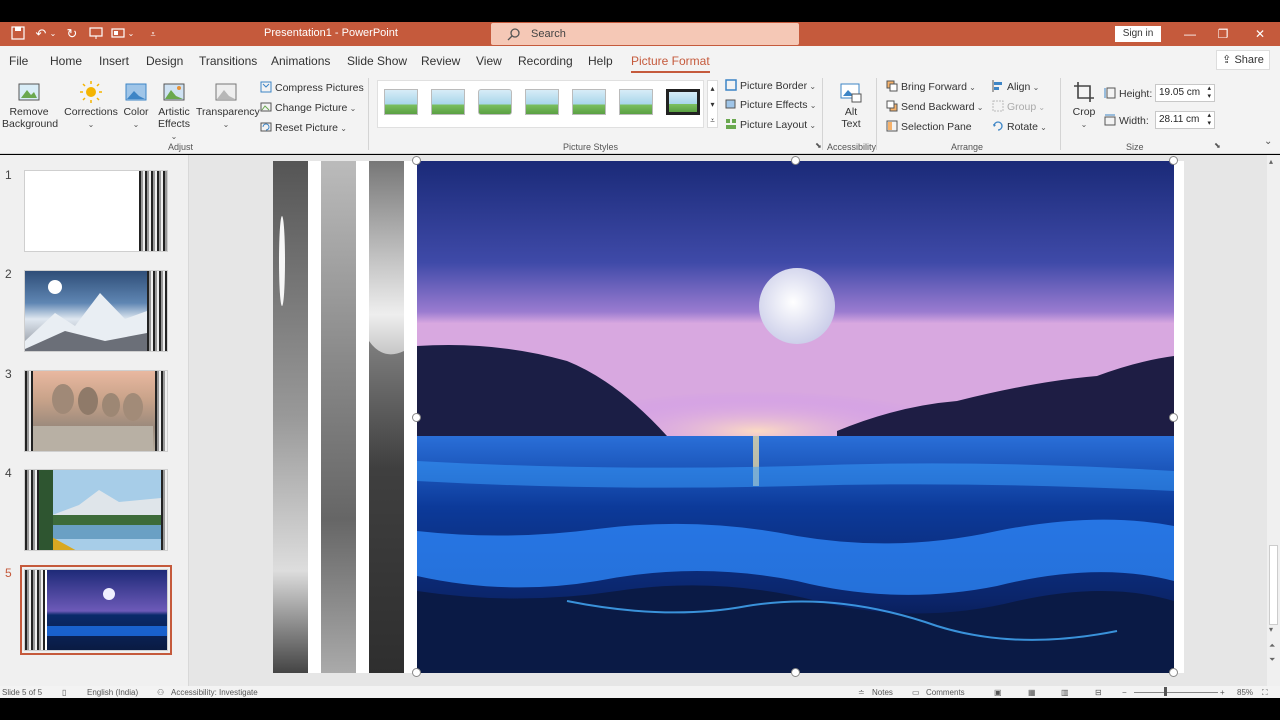 The image size is (1280, 720). I want to click on comments-button: Comments, so click(945, 692).